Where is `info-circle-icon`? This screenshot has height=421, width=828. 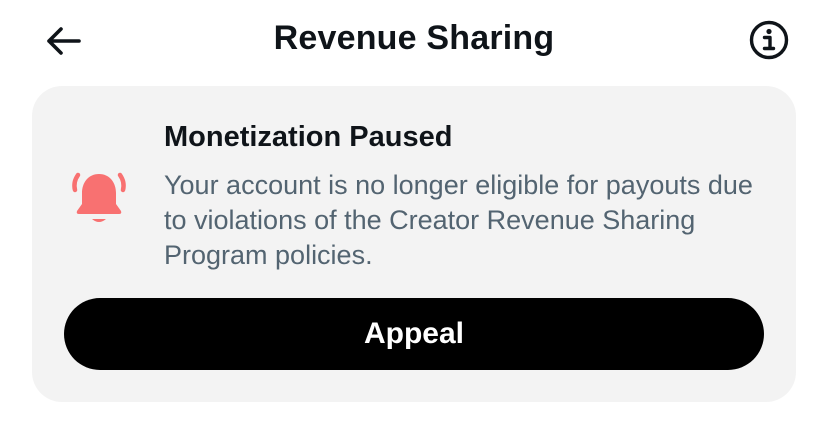 info-circle-icon is located at coordinates (769, 40).